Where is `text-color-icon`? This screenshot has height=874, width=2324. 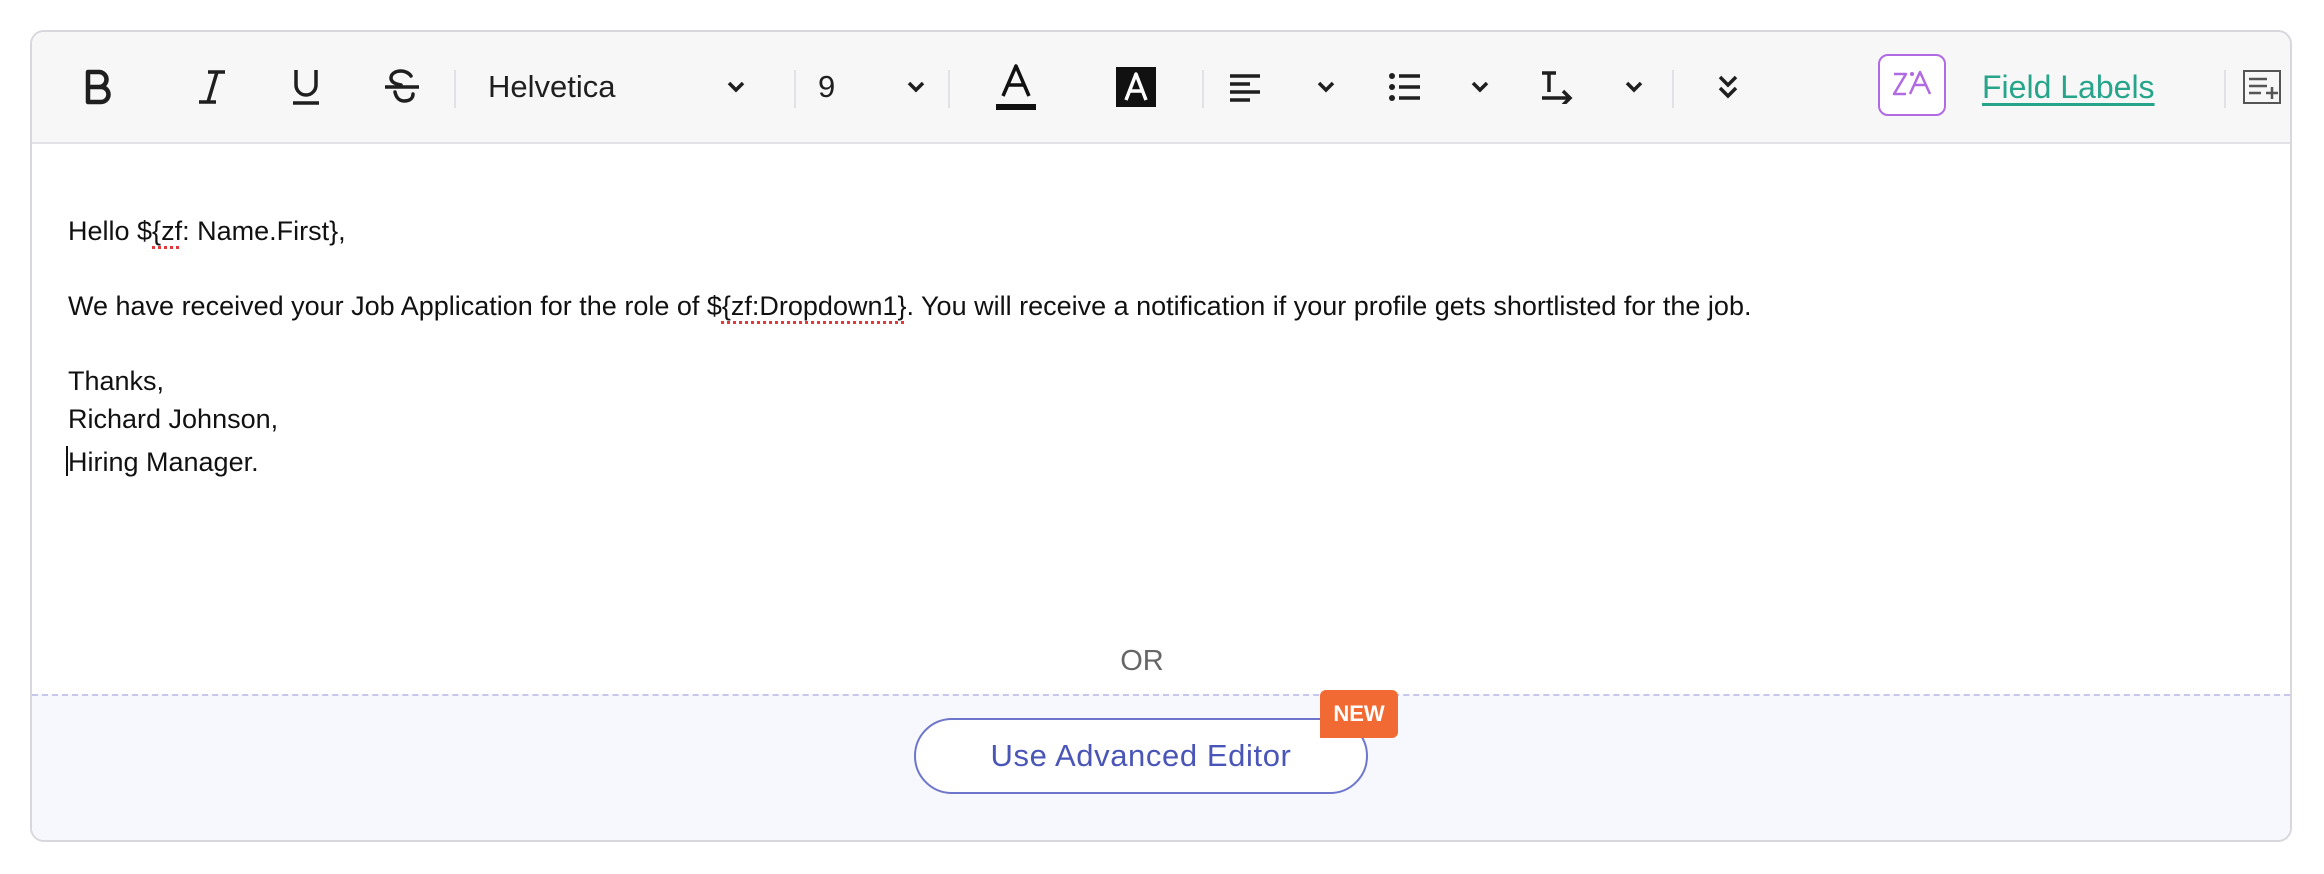 text-color-icon is located at coordinates (1016, 87).